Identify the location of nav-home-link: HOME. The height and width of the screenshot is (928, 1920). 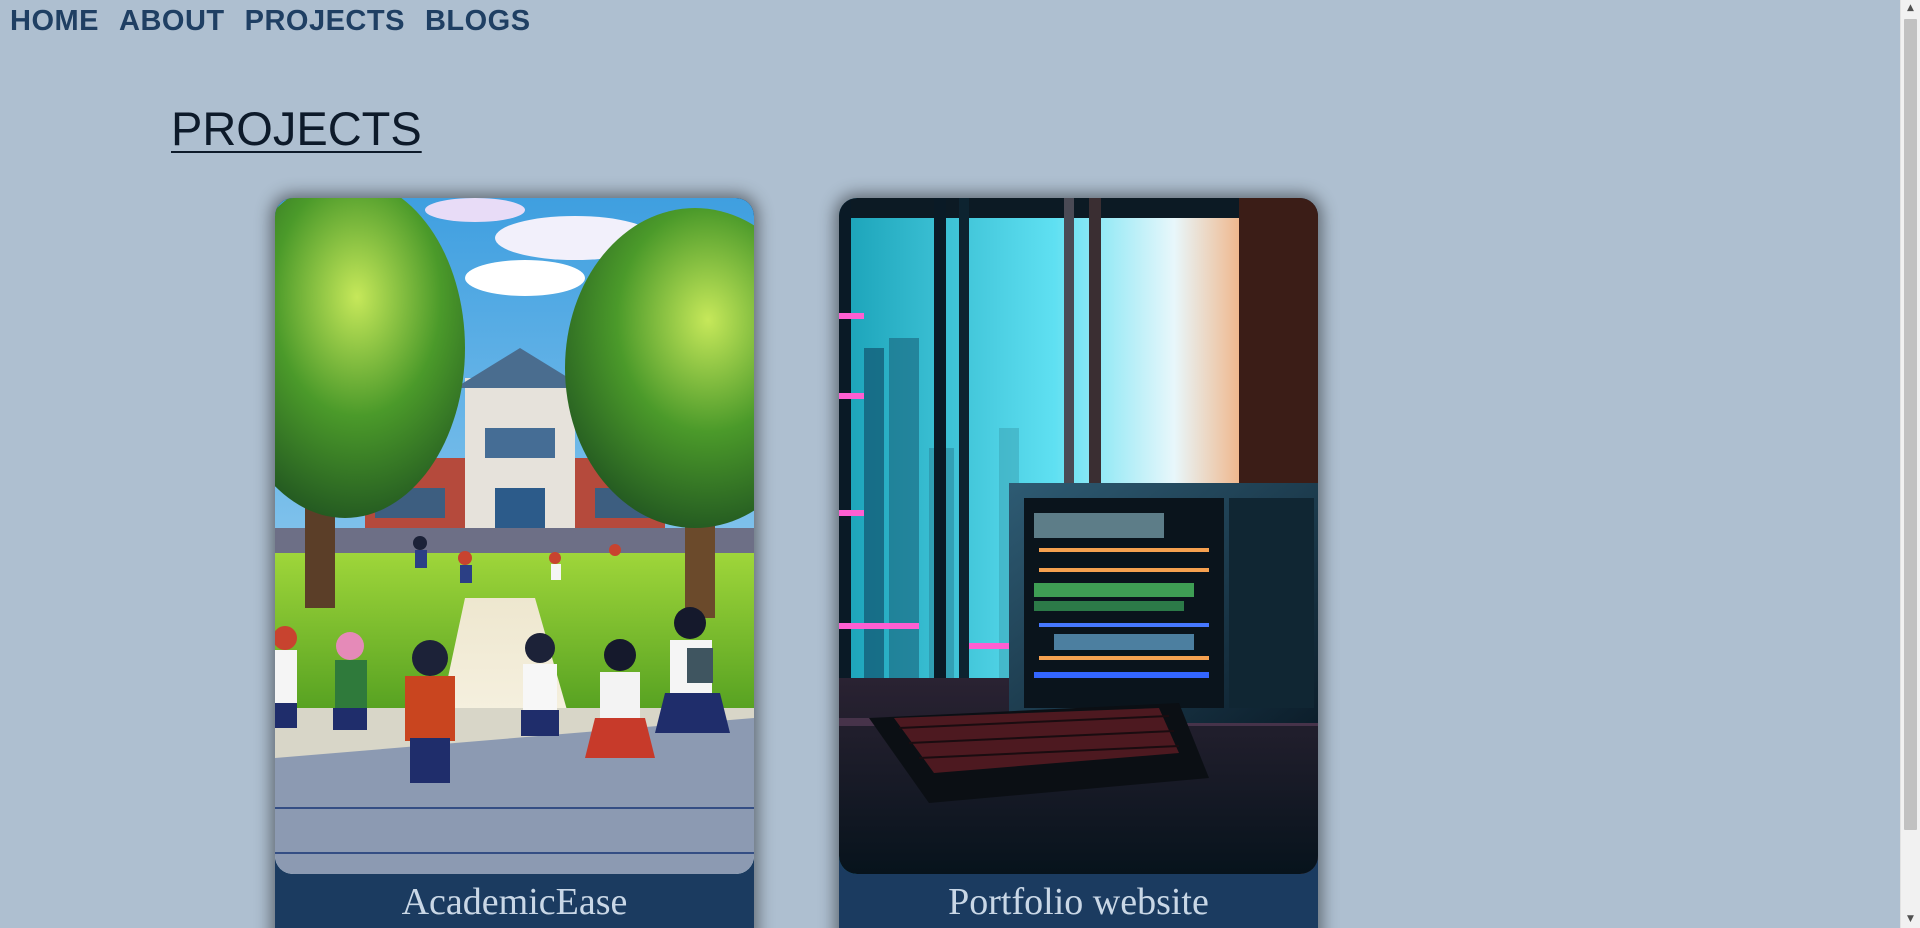
(54, 21).